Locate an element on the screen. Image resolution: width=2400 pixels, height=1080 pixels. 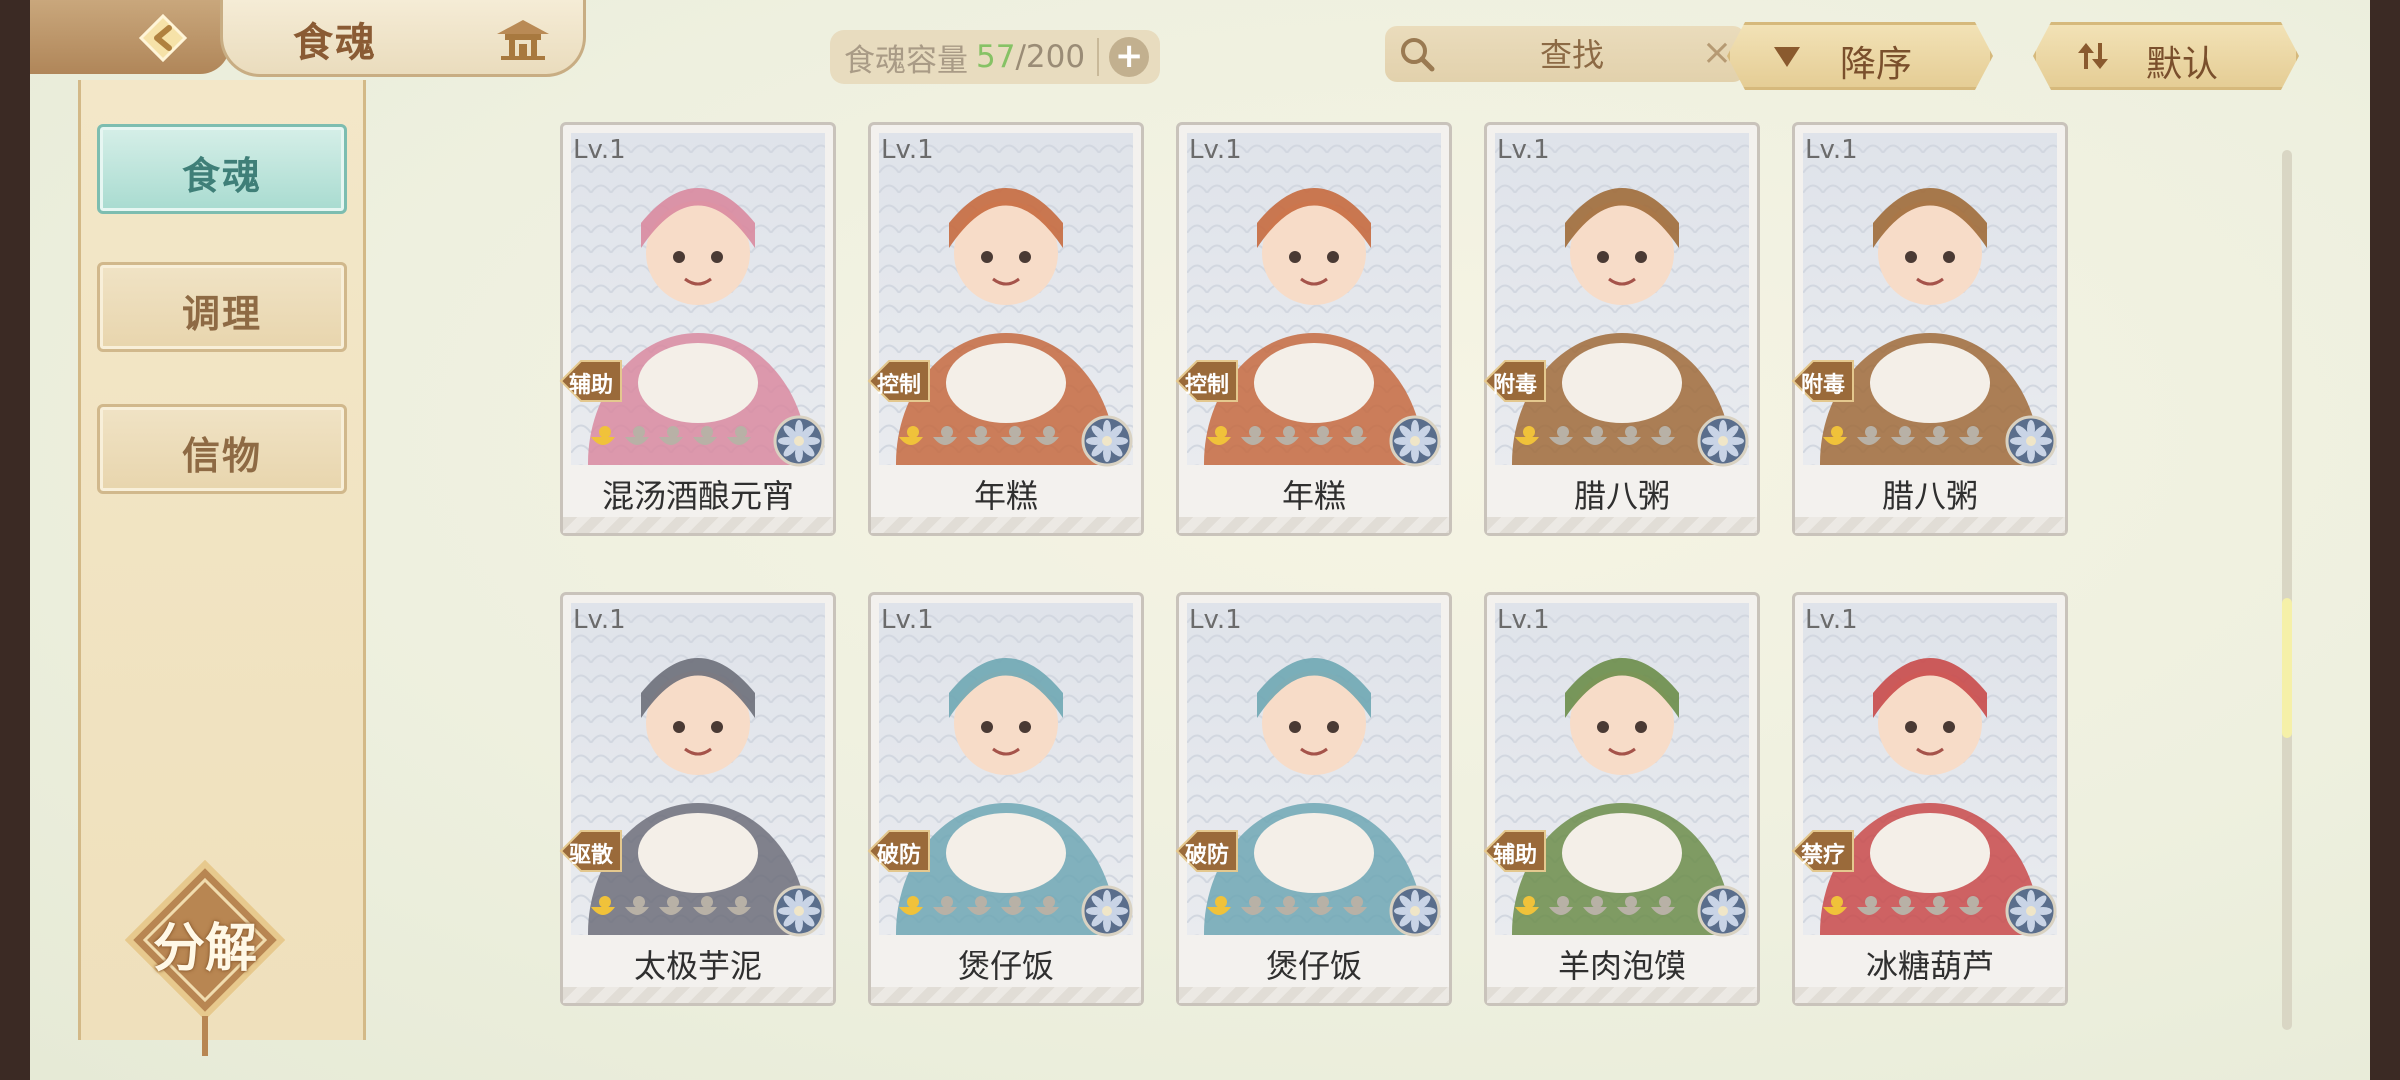
sort-arrows-icon is located at coordinates (2093, 56).